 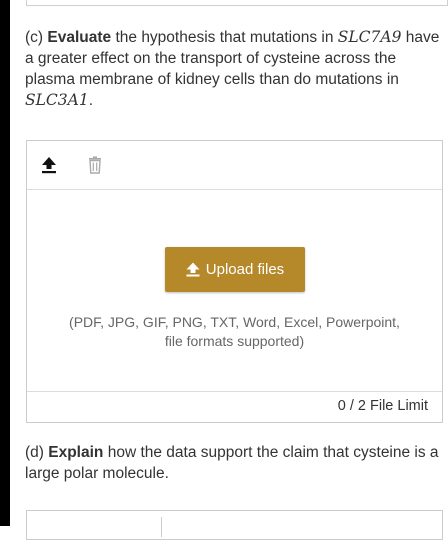 I want to click on question-d-prefix: (d), so click(x=37, y=452).